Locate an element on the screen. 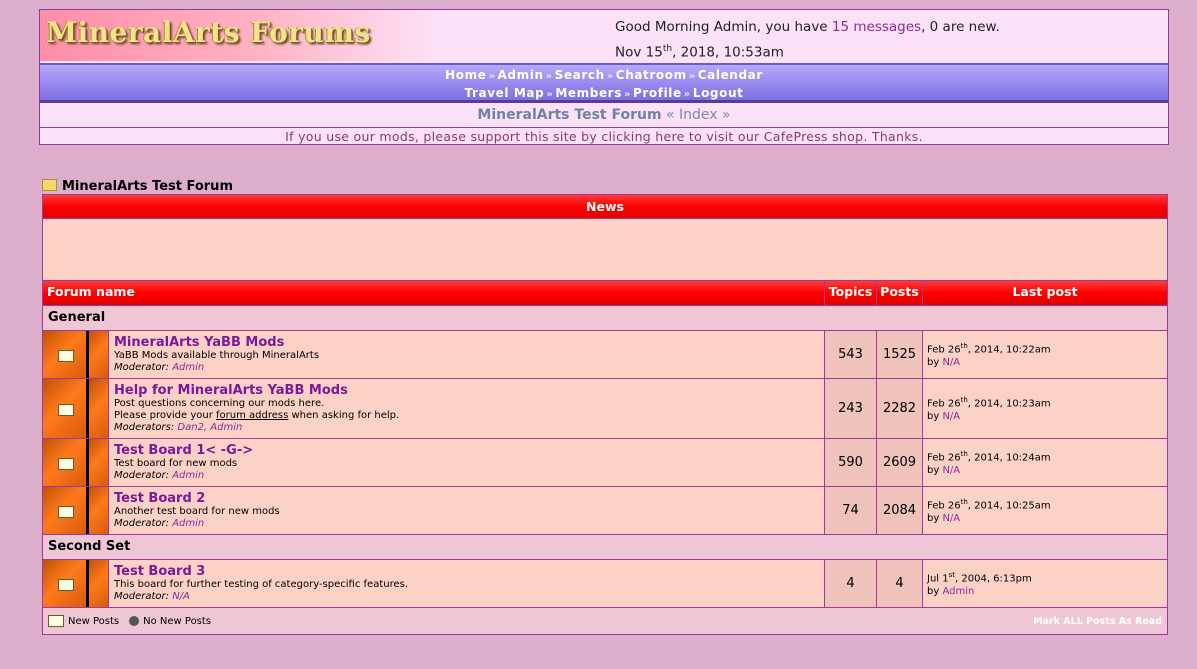 The width and height of the screenshot is (1197, 669). last-post-by: by Admin is located at coordinates (951, 591).